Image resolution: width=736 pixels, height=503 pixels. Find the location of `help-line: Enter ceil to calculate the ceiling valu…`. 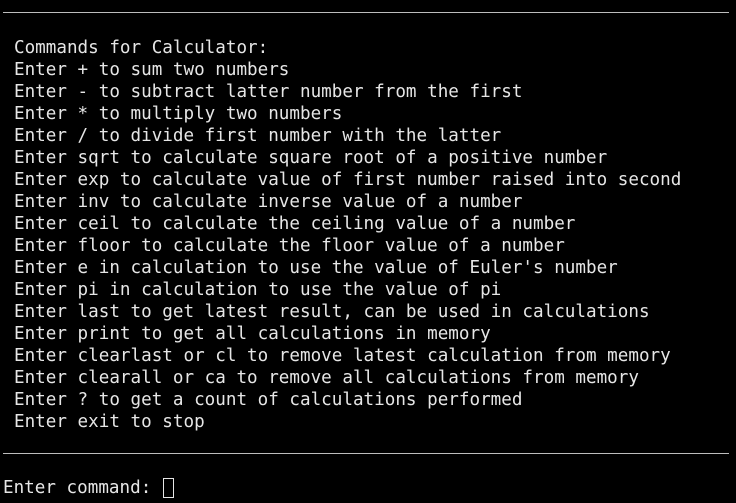

help-line: Enter ceil to calculate the ceiling valu… is located at coordinates (295, 224).